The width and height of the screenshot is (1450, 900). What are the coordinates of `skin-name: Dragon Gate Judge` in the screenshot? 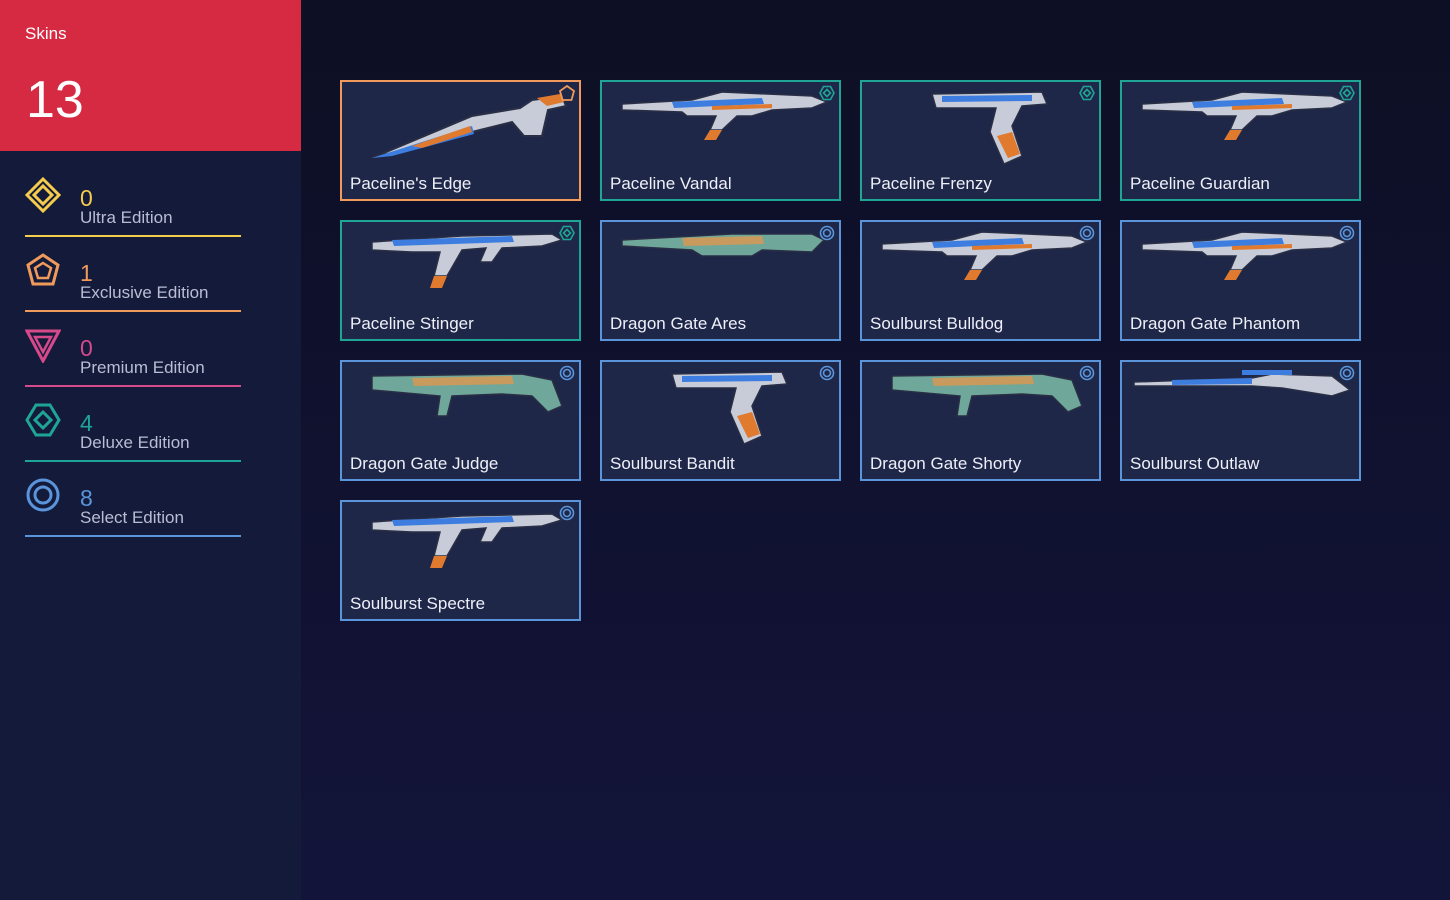 It's located at (424, 463).